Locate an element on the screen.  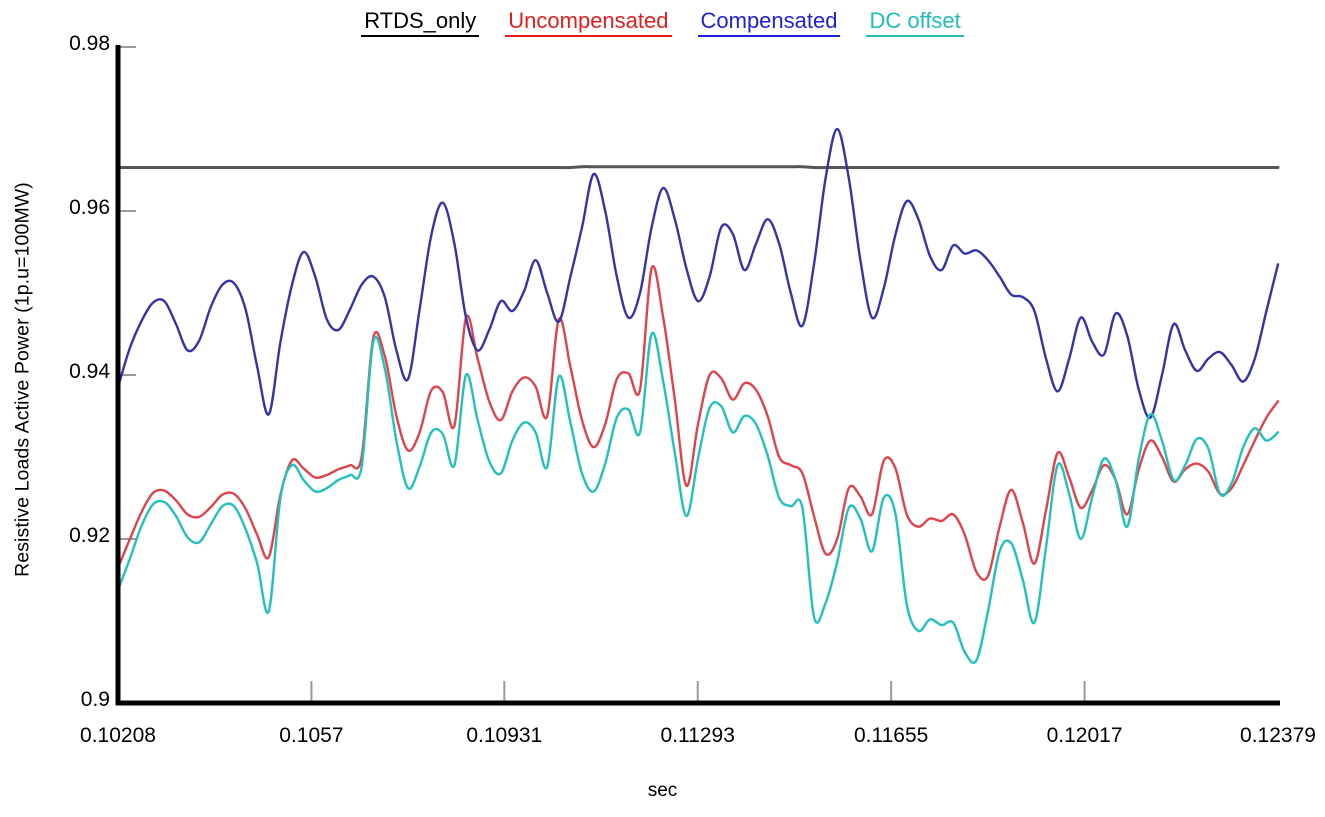
y-tick-label: 0.92 is located at coordinates (89, 535).